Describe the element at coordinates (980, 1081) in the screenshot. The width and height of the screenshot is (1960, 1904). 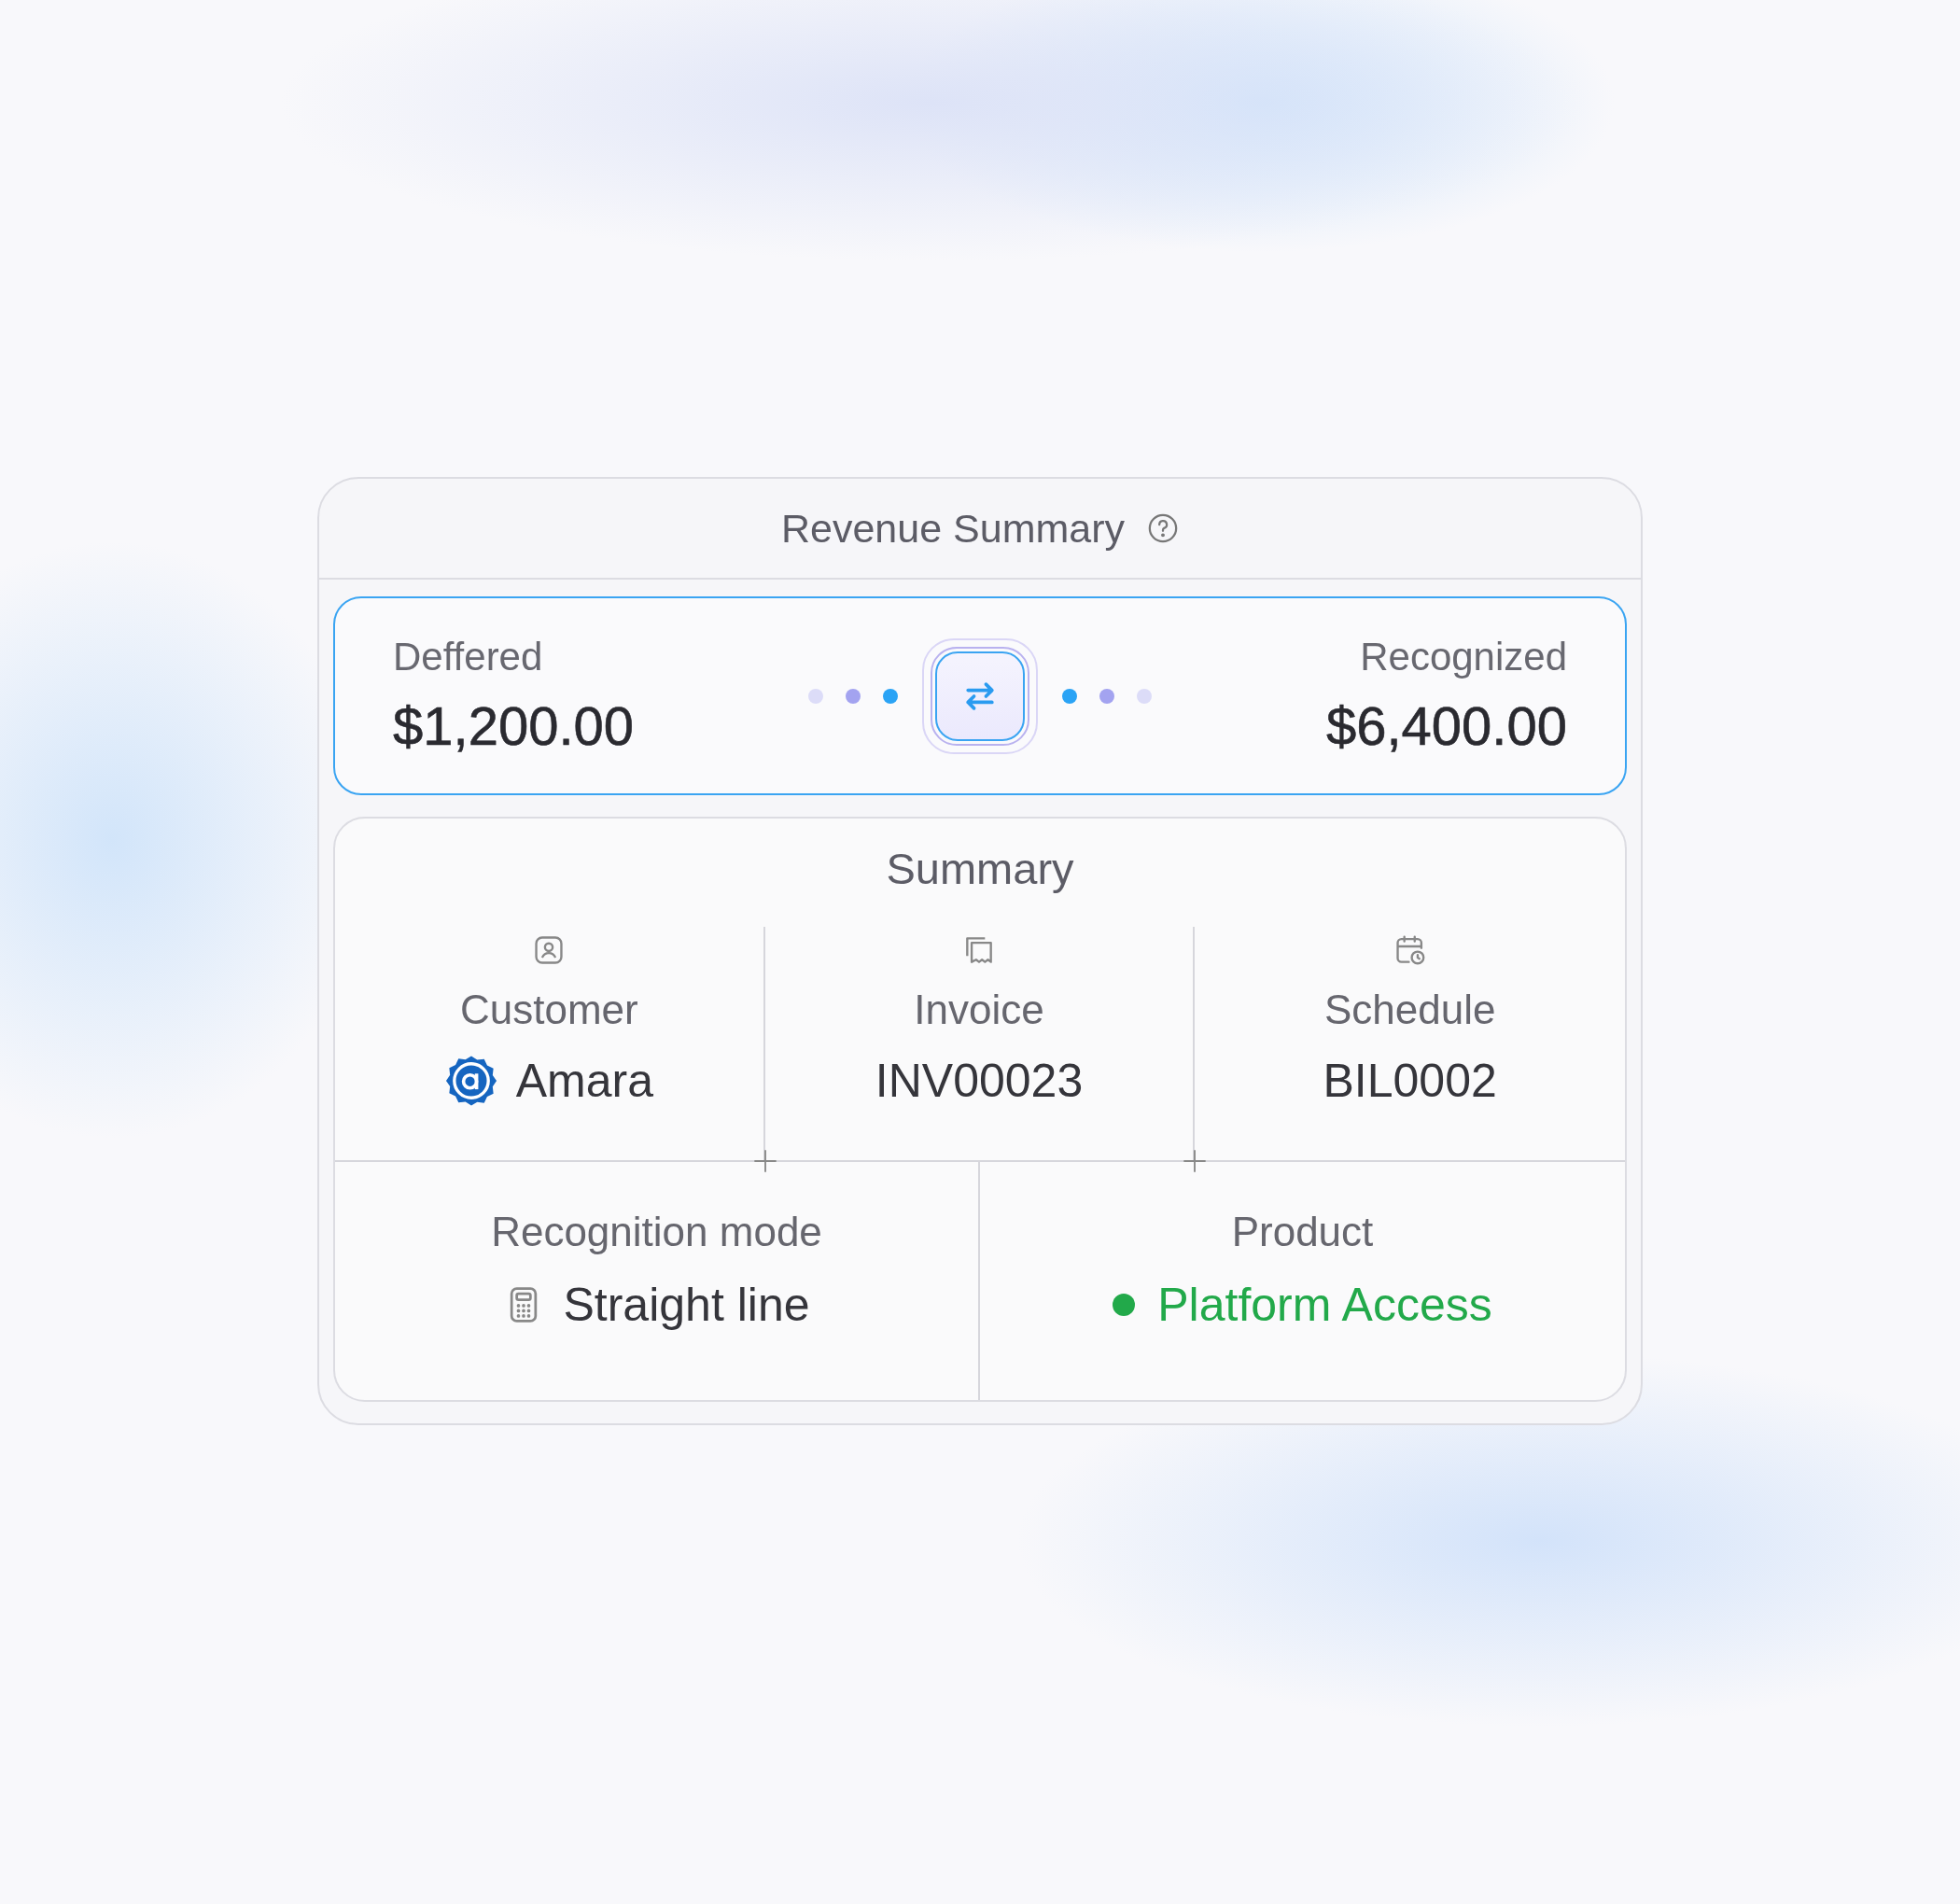
I see `field-value: INV00023` at that location.